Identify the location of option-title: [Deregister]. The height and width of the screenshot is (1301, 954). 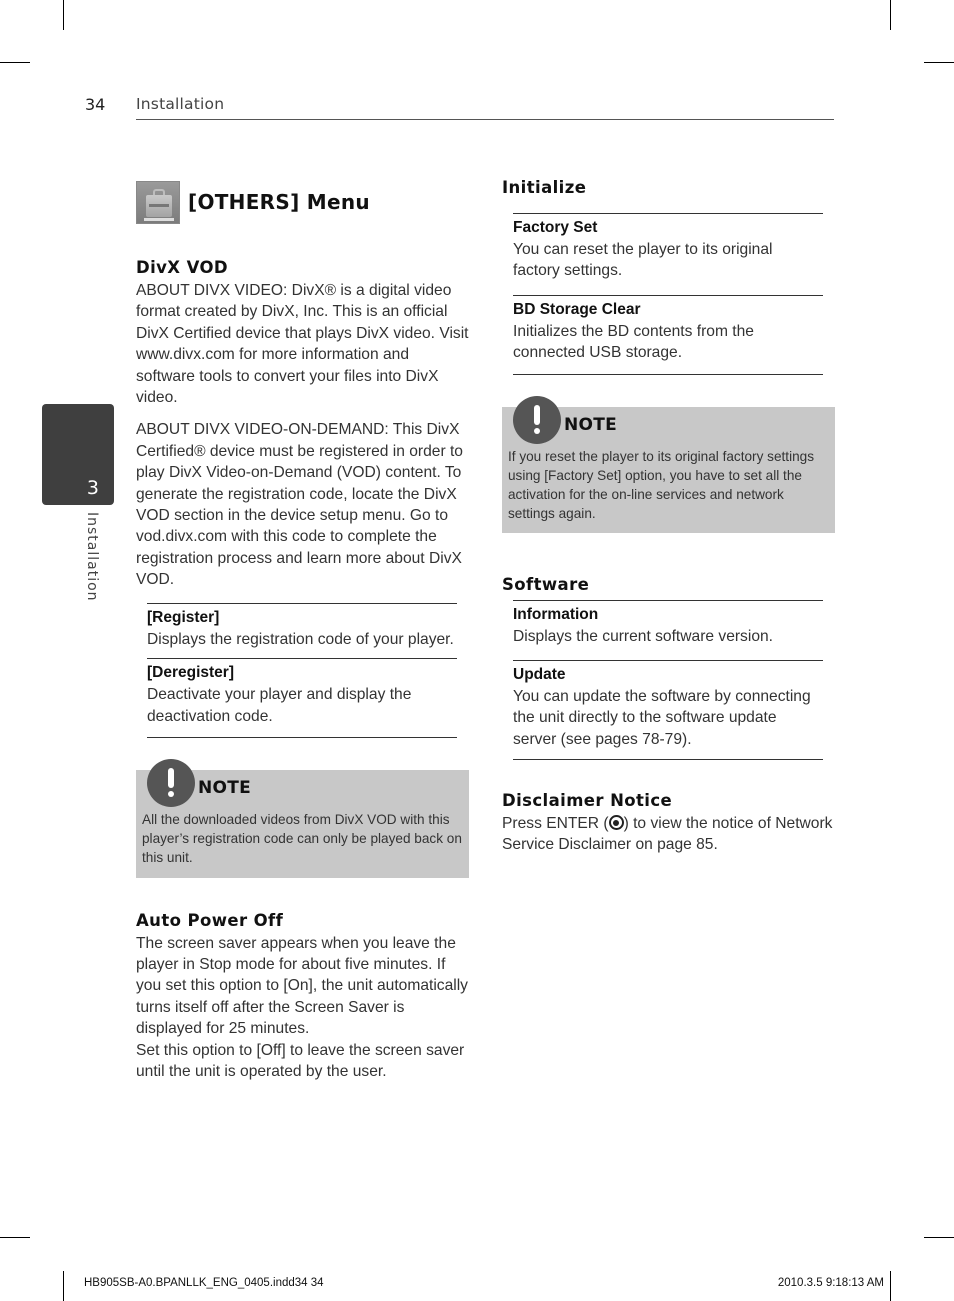
(190, 673).